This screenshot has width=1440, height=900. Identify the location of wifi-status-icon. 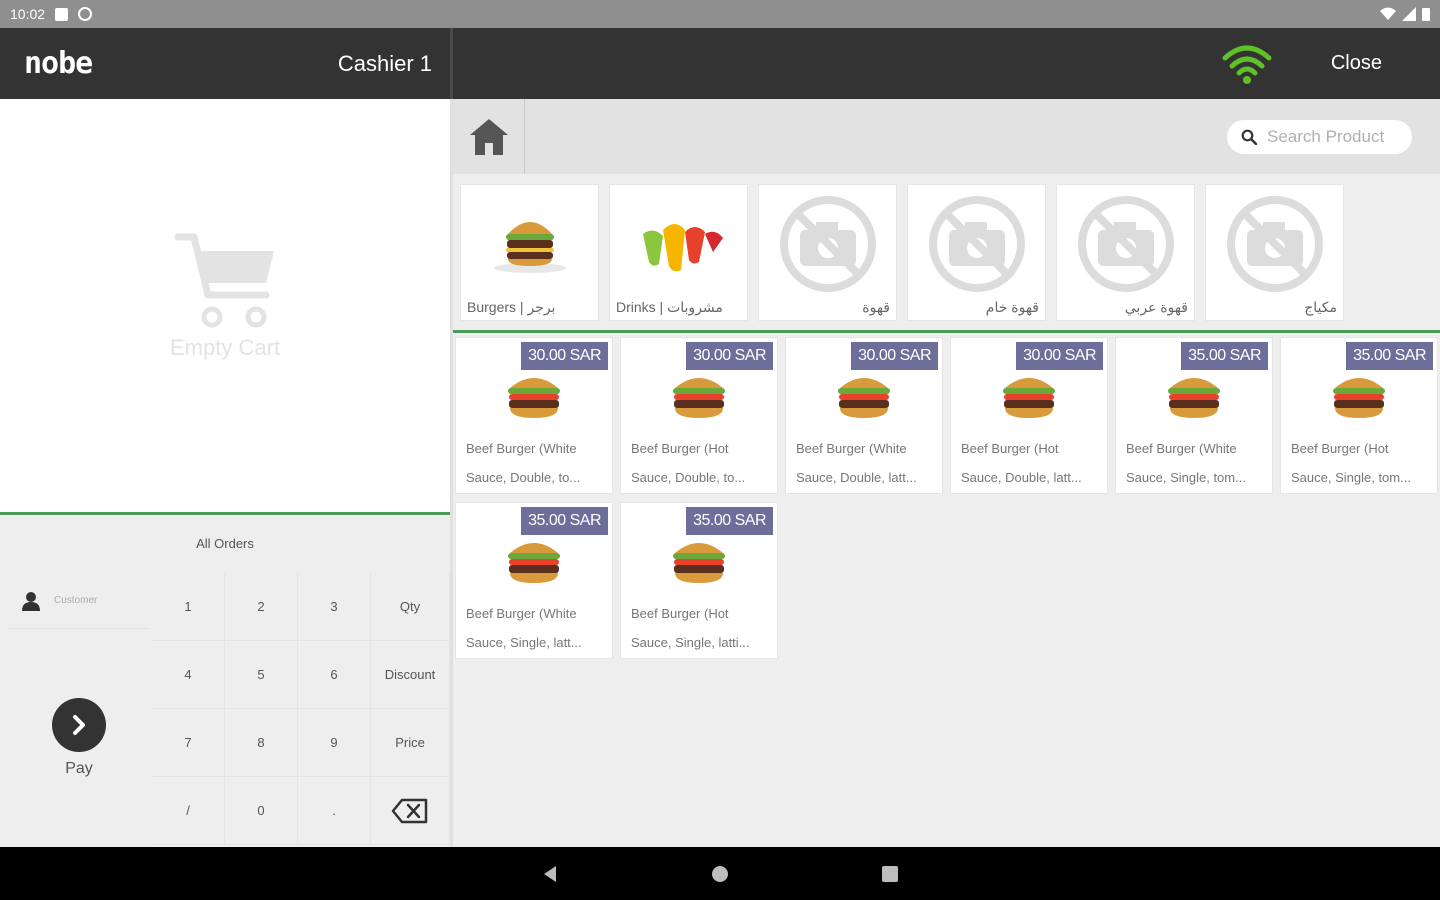
(1388, 13).